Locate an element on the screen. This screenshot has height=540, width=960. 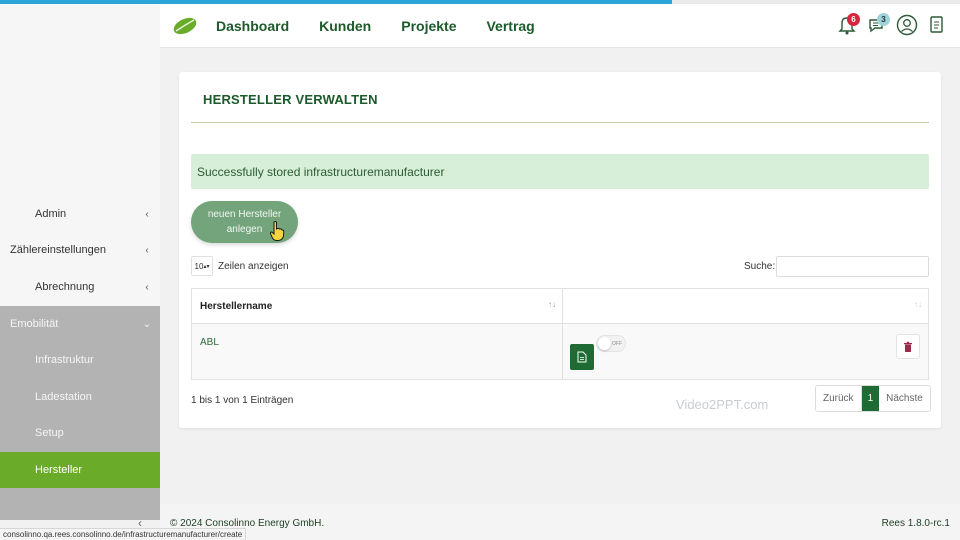
sidebar-item-label: Zählereinstellungen is located at coordinates (58, 250).